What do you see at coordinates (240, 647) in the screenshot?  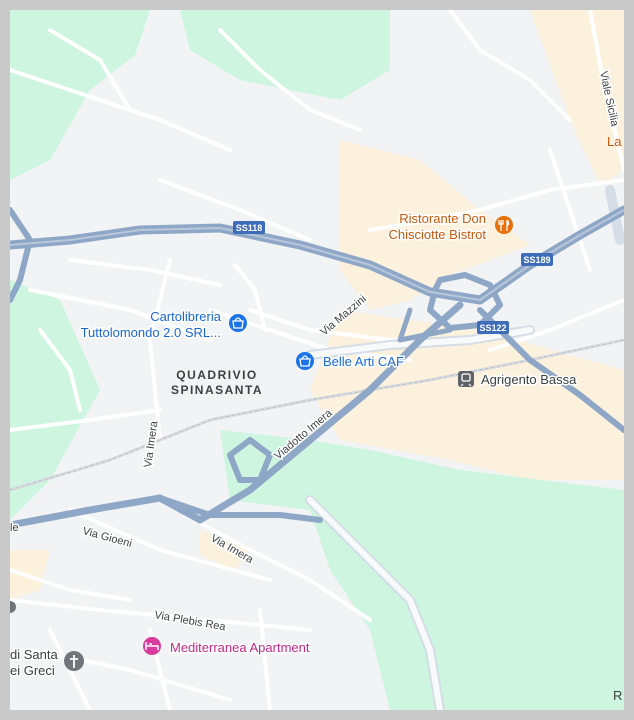 I see `poi-mediterranea-label: Mediterranea Apartment` at bounding box center [240, 647].